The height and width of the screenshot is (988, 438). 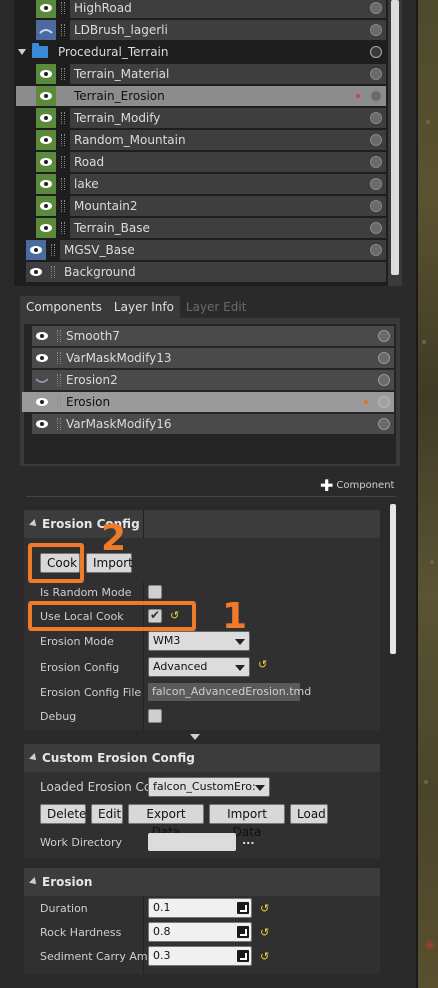 I want to click on advanced-expander-icon, so click(x=195, y=737).